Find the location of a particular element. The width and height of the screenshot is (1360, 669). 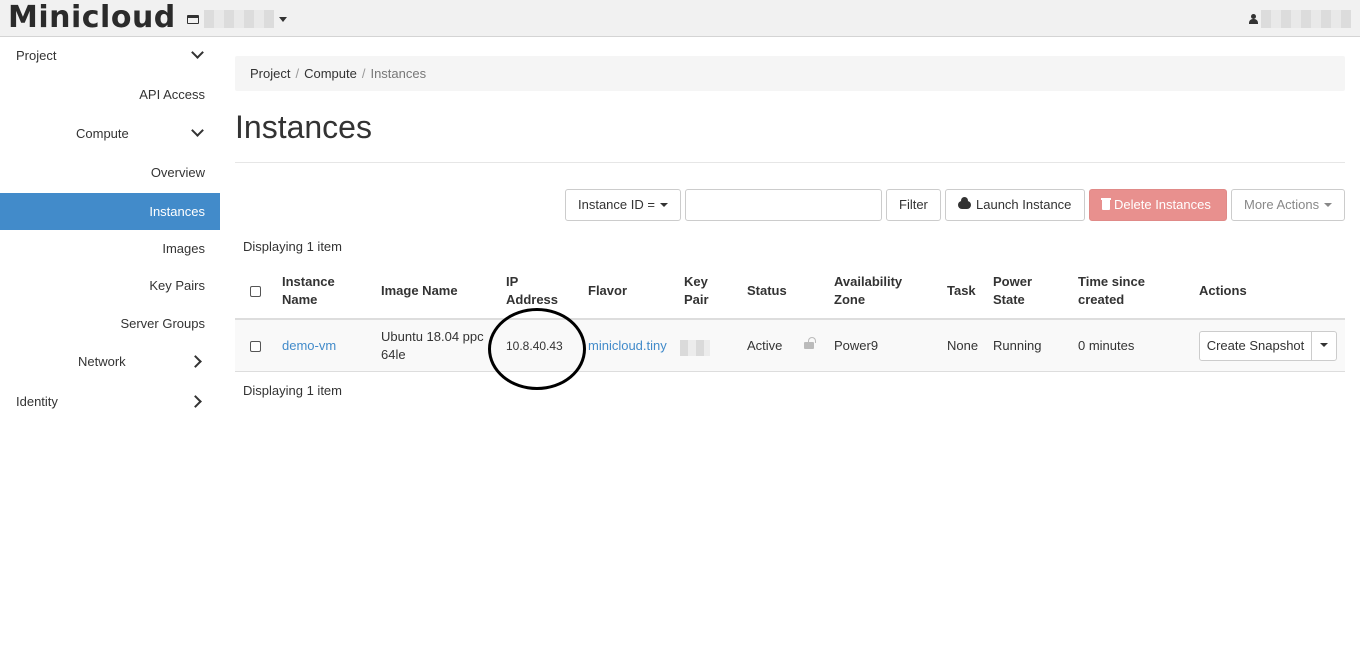

column-header-task: Task is located at coordinates (961, 291).